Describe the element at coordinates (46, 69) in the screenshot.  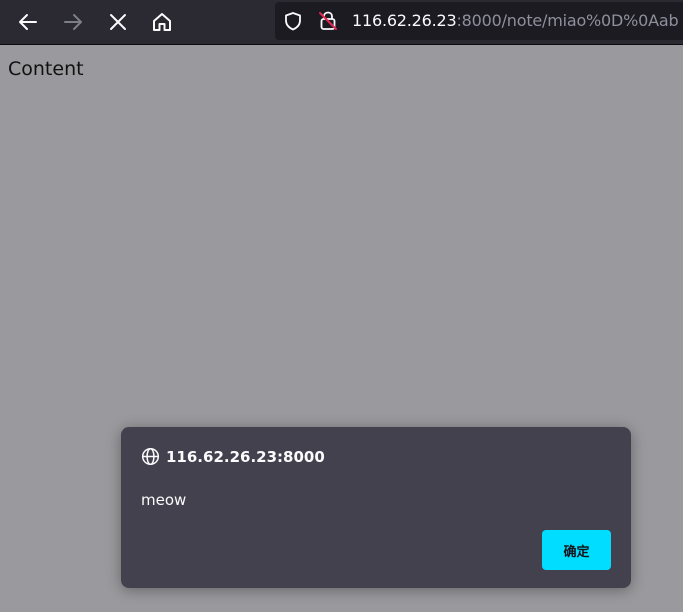
I see `page-content-text: Content` at that location.